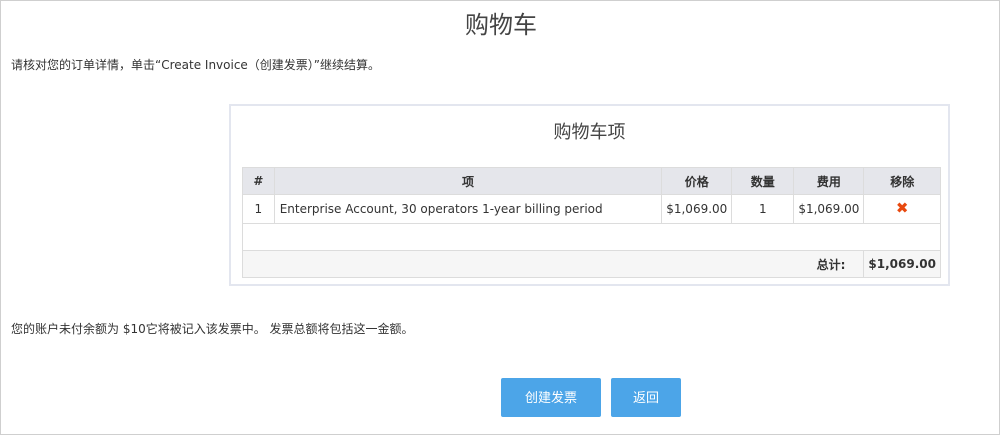 Image resolution: width=1000 pixels, height=435 pixels. Describe the element at coordinates (258, 209) in the screenshot. I see `row-num: 1` at that location.